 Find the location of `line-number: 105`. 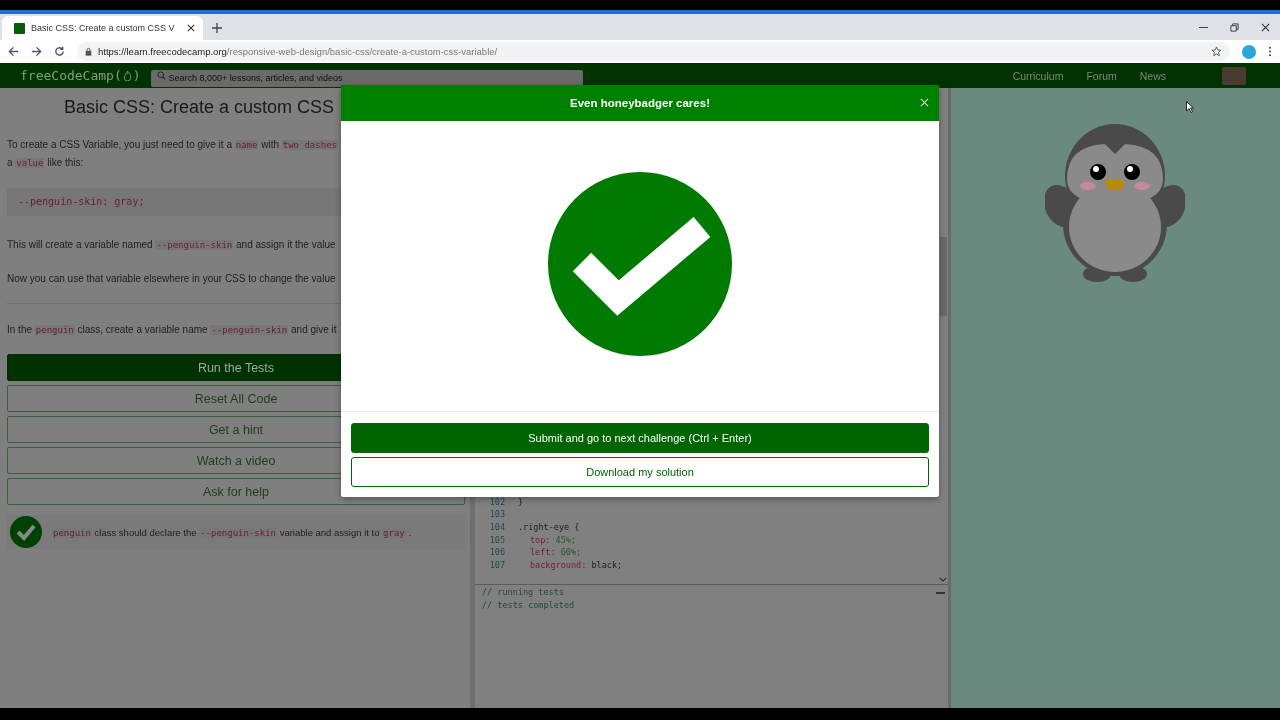

line-number: 105 is located at coordinates (496, 539).